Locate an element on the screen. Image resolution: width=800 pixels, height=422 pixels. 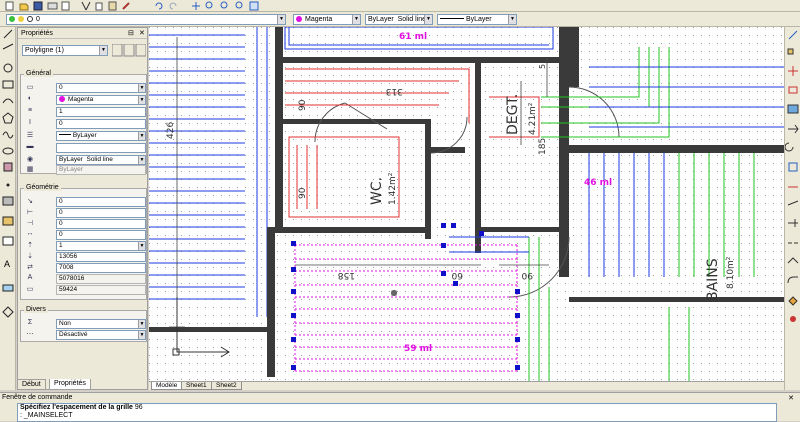
chamfer-icon is located at coordinates (793, 260).